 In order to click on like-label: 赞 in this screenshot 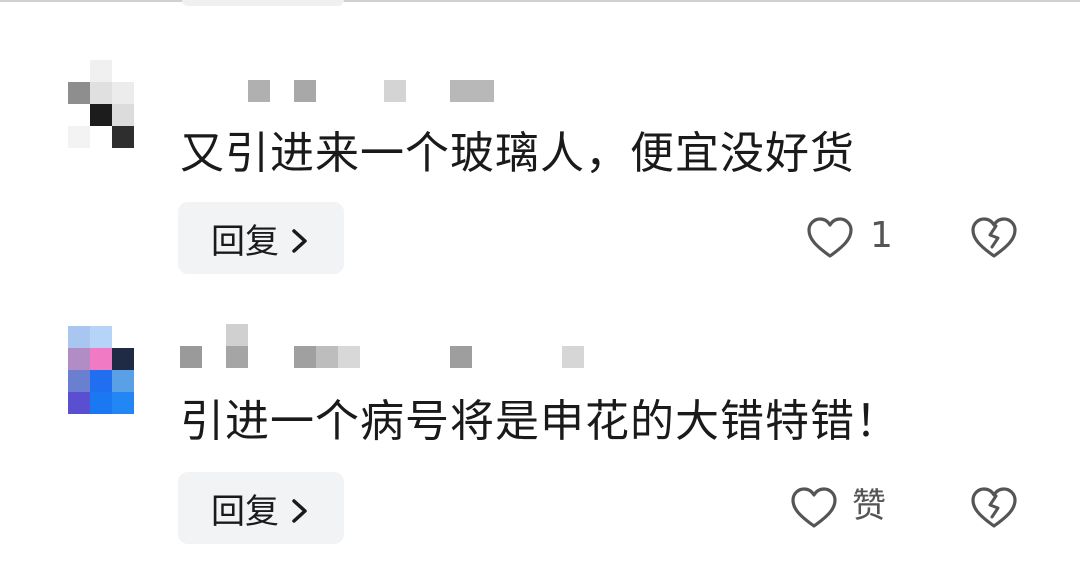, I will do `click(869, 506)`.